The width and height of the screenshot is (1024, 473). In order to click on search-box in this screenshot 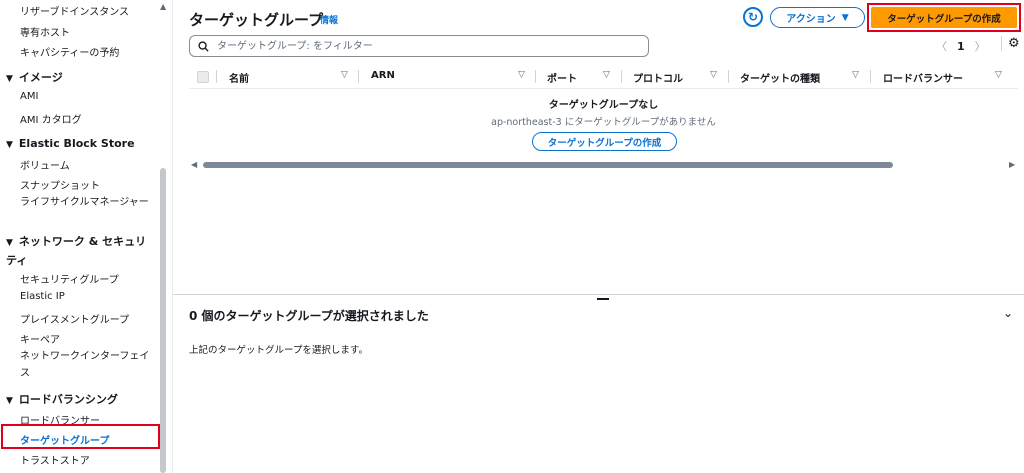, I will do `click(419, 46)`.